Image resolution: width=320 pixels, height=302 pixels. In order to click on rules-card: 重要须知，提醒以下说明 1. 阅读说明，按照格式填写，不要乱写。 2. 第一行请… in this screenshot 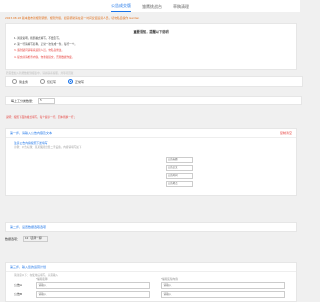, I will do `click(151, 46)`.